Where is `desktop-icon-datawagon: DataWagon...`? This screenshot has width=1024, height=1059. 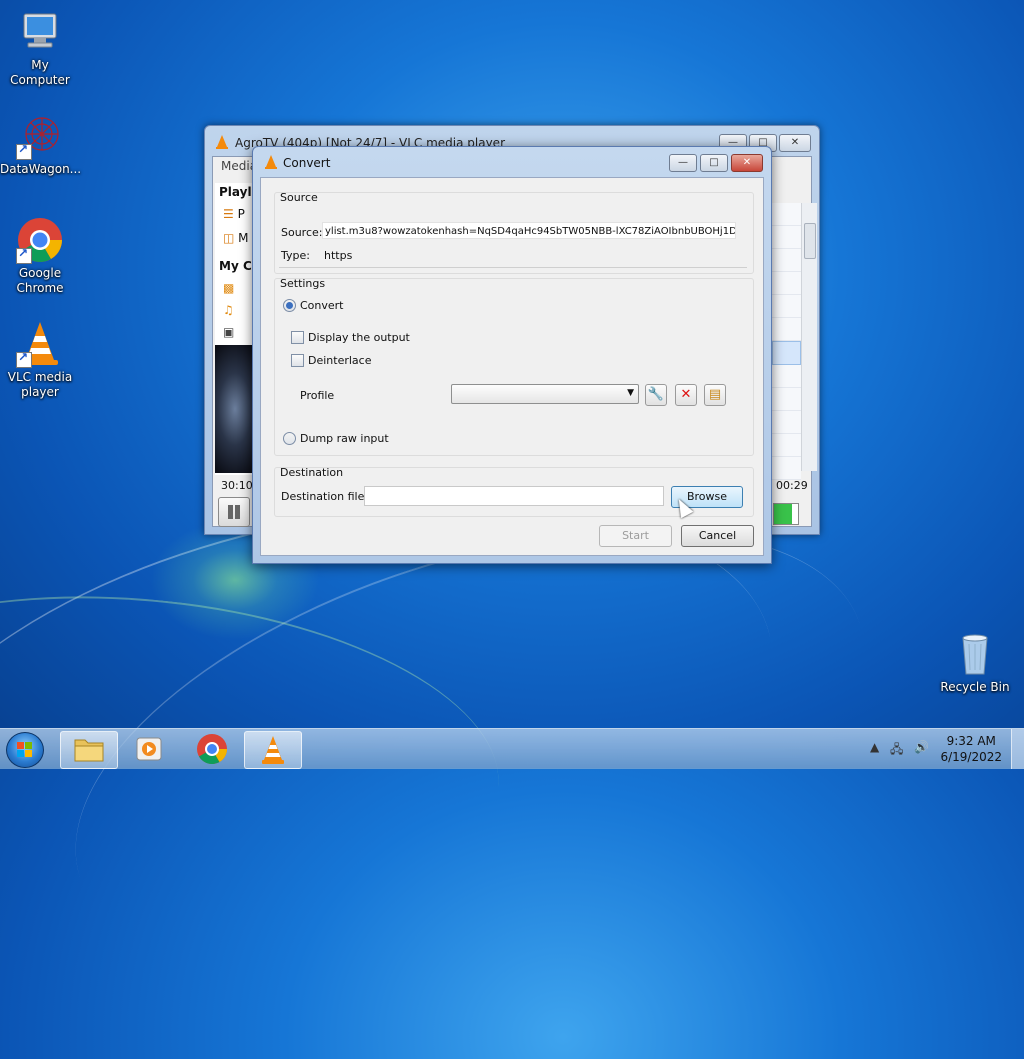
desktop-icon-datawagon: DataWagon... is located at coordinates (41, 144).